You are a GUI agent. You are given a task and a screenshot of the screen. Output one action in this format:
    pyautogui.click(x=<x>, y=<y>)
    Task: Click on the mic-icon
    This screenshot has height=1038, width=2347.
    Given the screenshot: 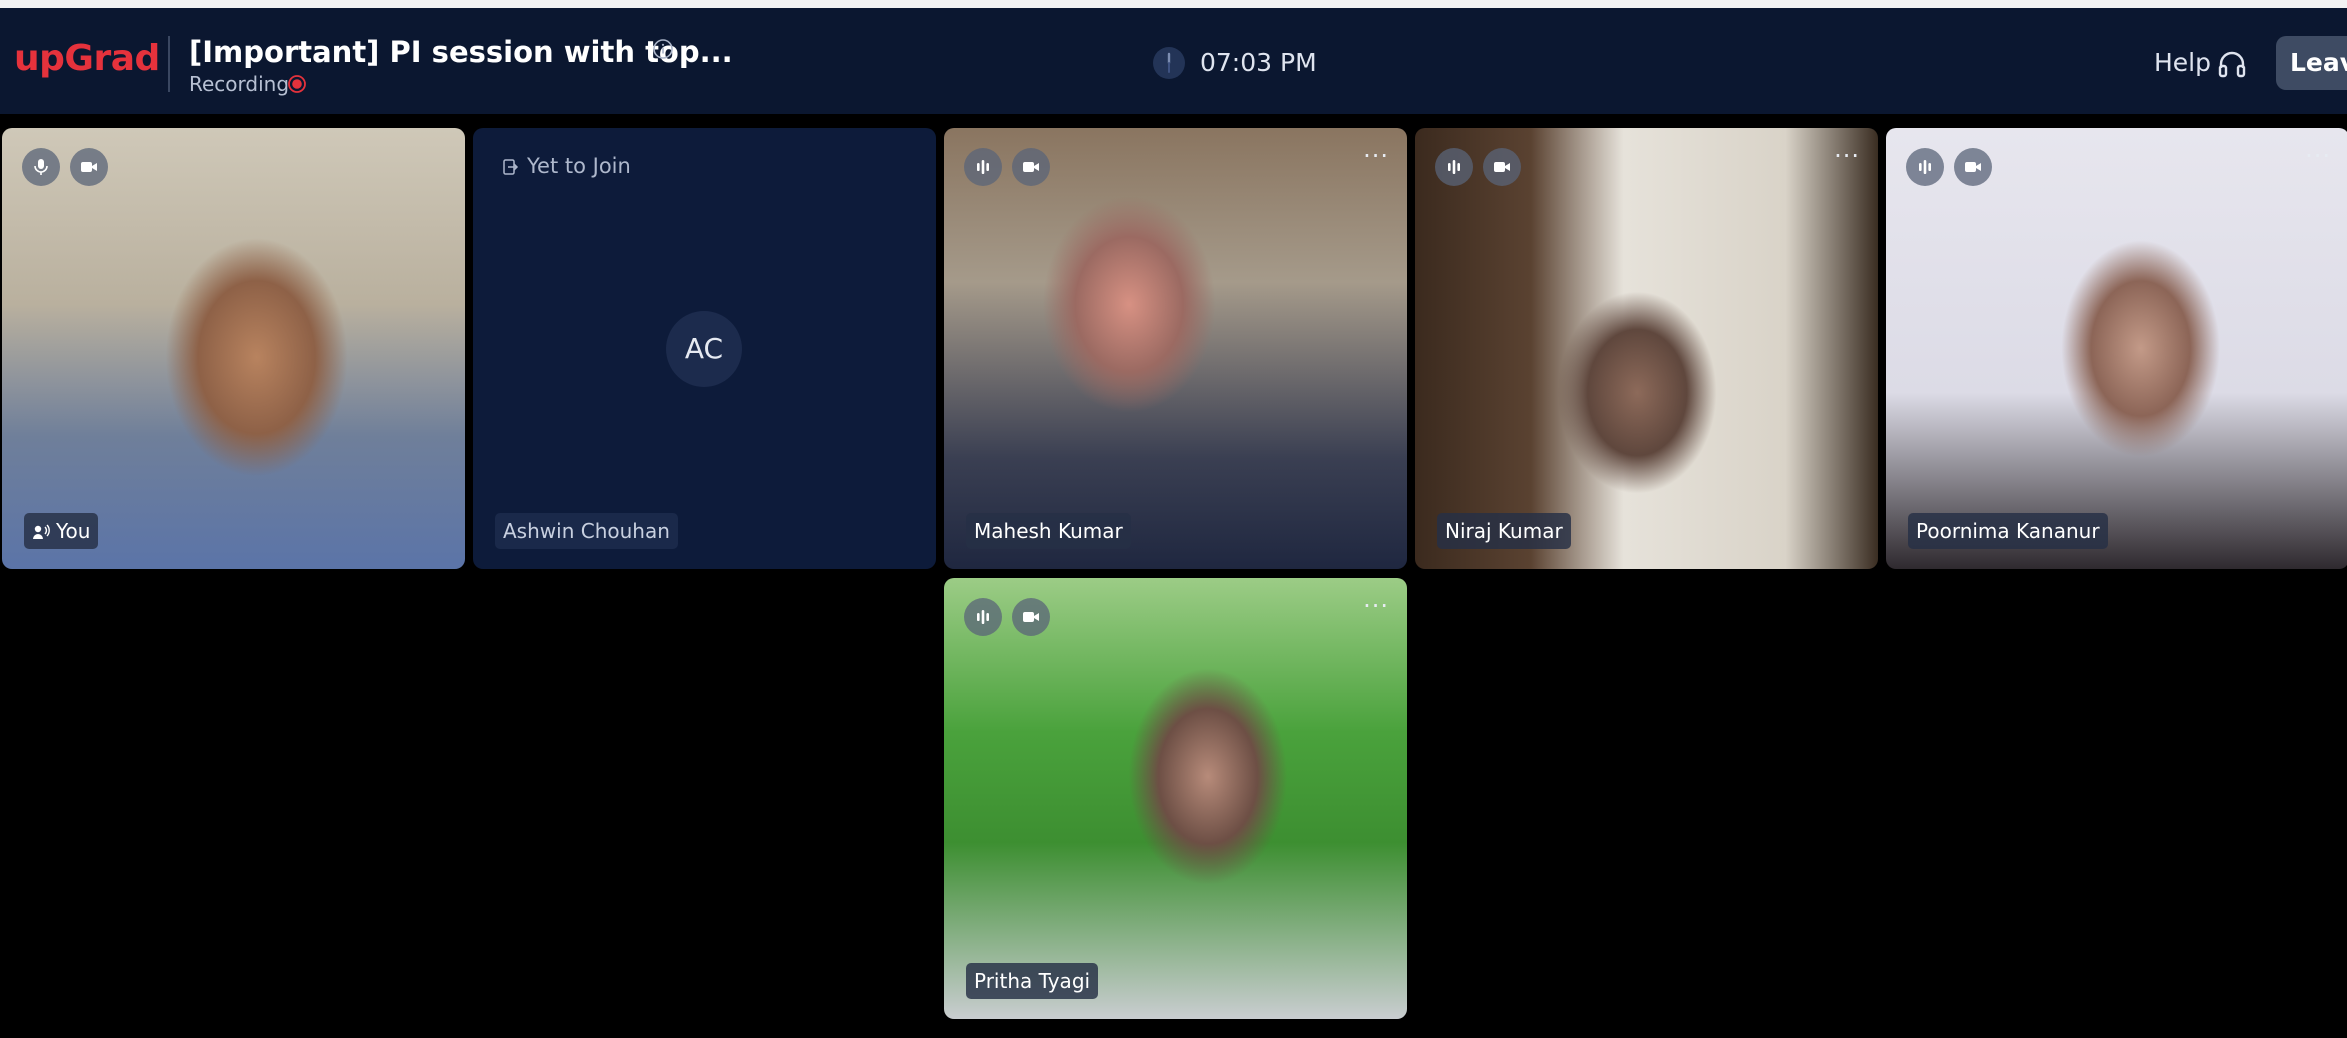 What is the action you would take?
    pyautogui.click(x=41, y=167)
    